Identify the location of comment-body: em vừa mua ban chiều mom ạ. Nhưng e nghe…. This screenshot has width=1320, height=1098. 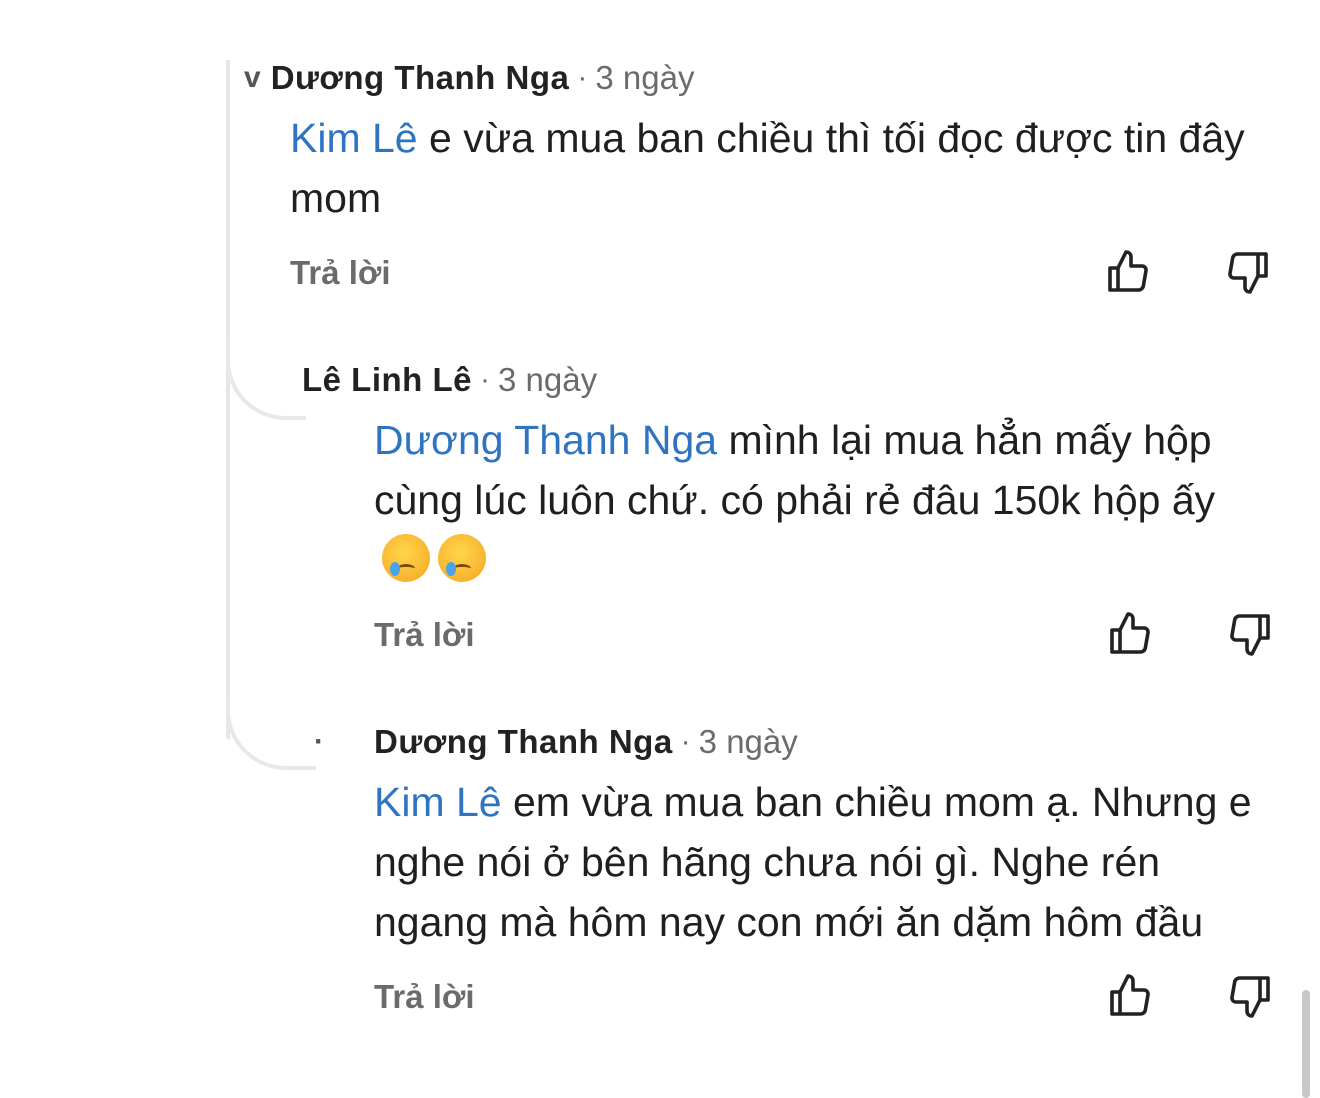
(813, 862).